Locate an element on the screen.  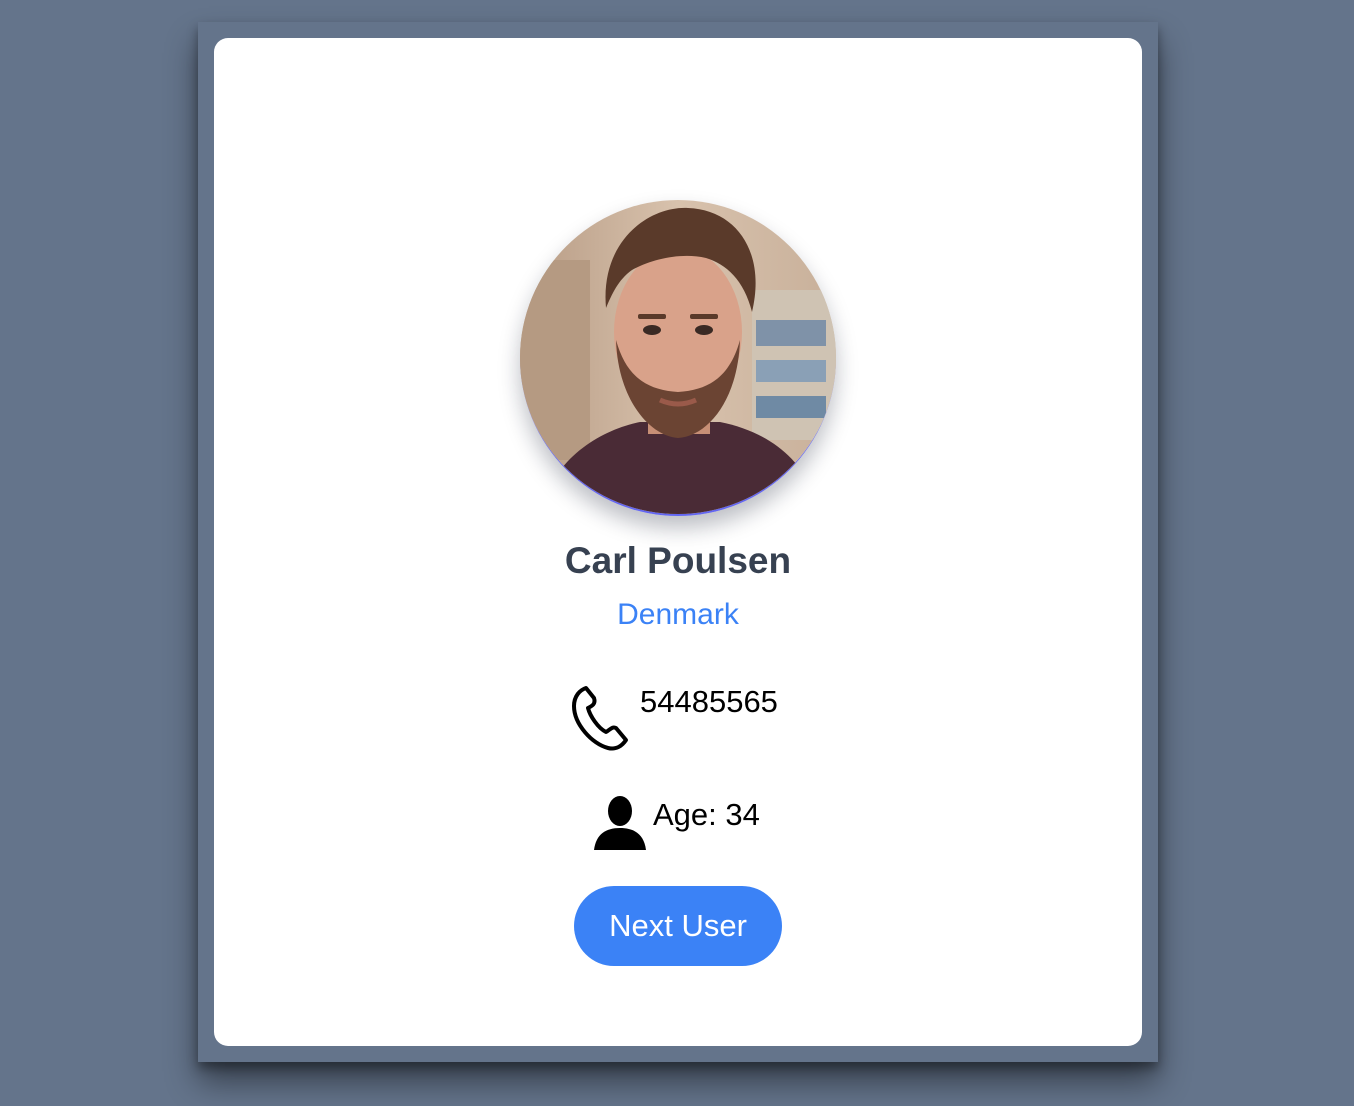
avatar is located at coordinates (678, 358).